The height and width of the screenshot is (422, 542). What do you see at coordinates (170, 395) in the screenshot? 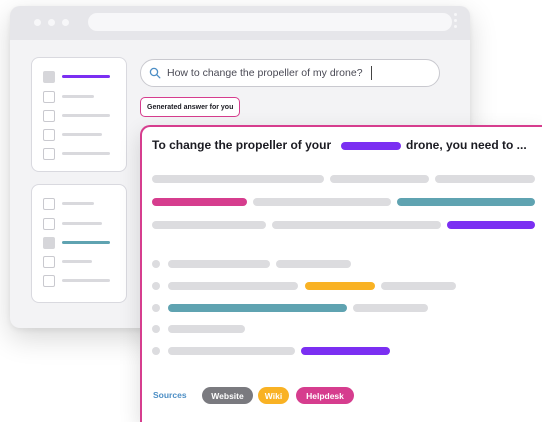
I see `sources-label: Sources` at bounding box center [170, 395].